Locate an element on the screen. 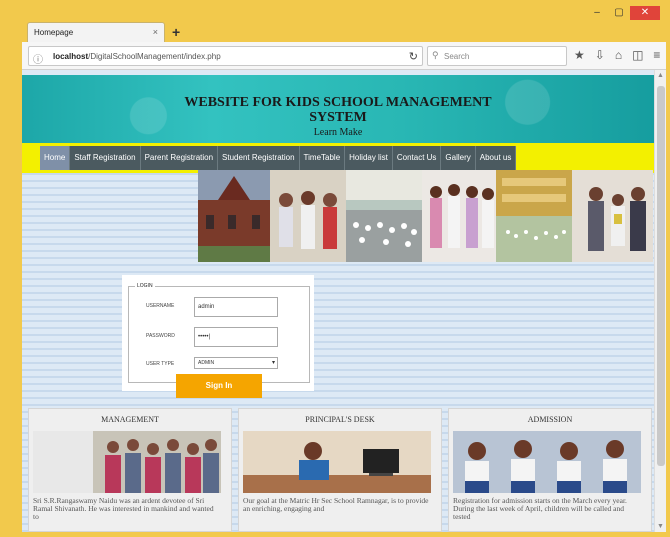 The height and width of the screenshot is (537, 670). admission-title: ADMISSION is located at coordinates (550, 419).